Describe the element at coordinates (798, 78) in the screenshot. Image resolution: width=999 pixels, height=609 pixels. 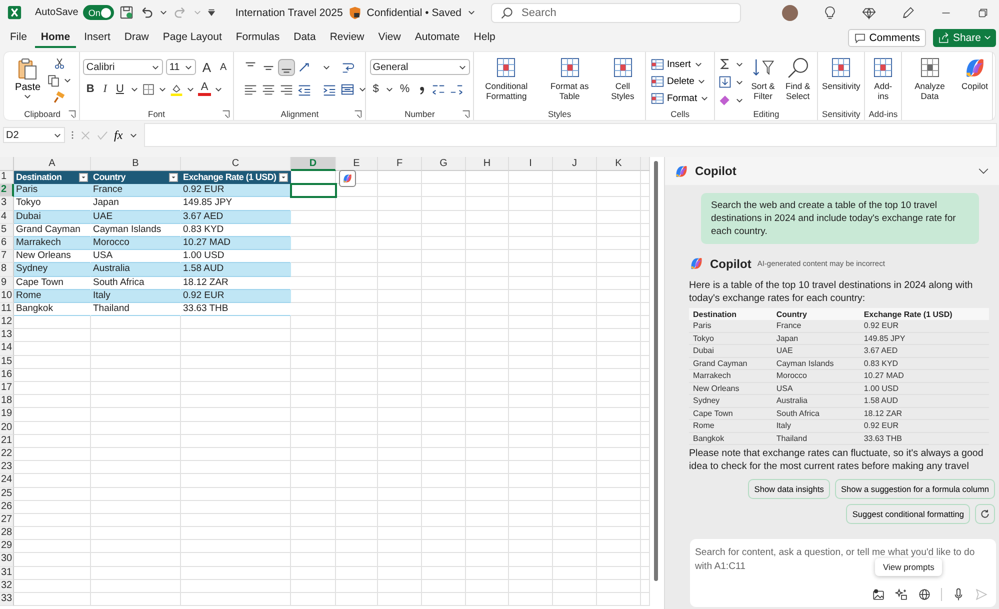
I see `ribbon-command: Find & Select` at that location.